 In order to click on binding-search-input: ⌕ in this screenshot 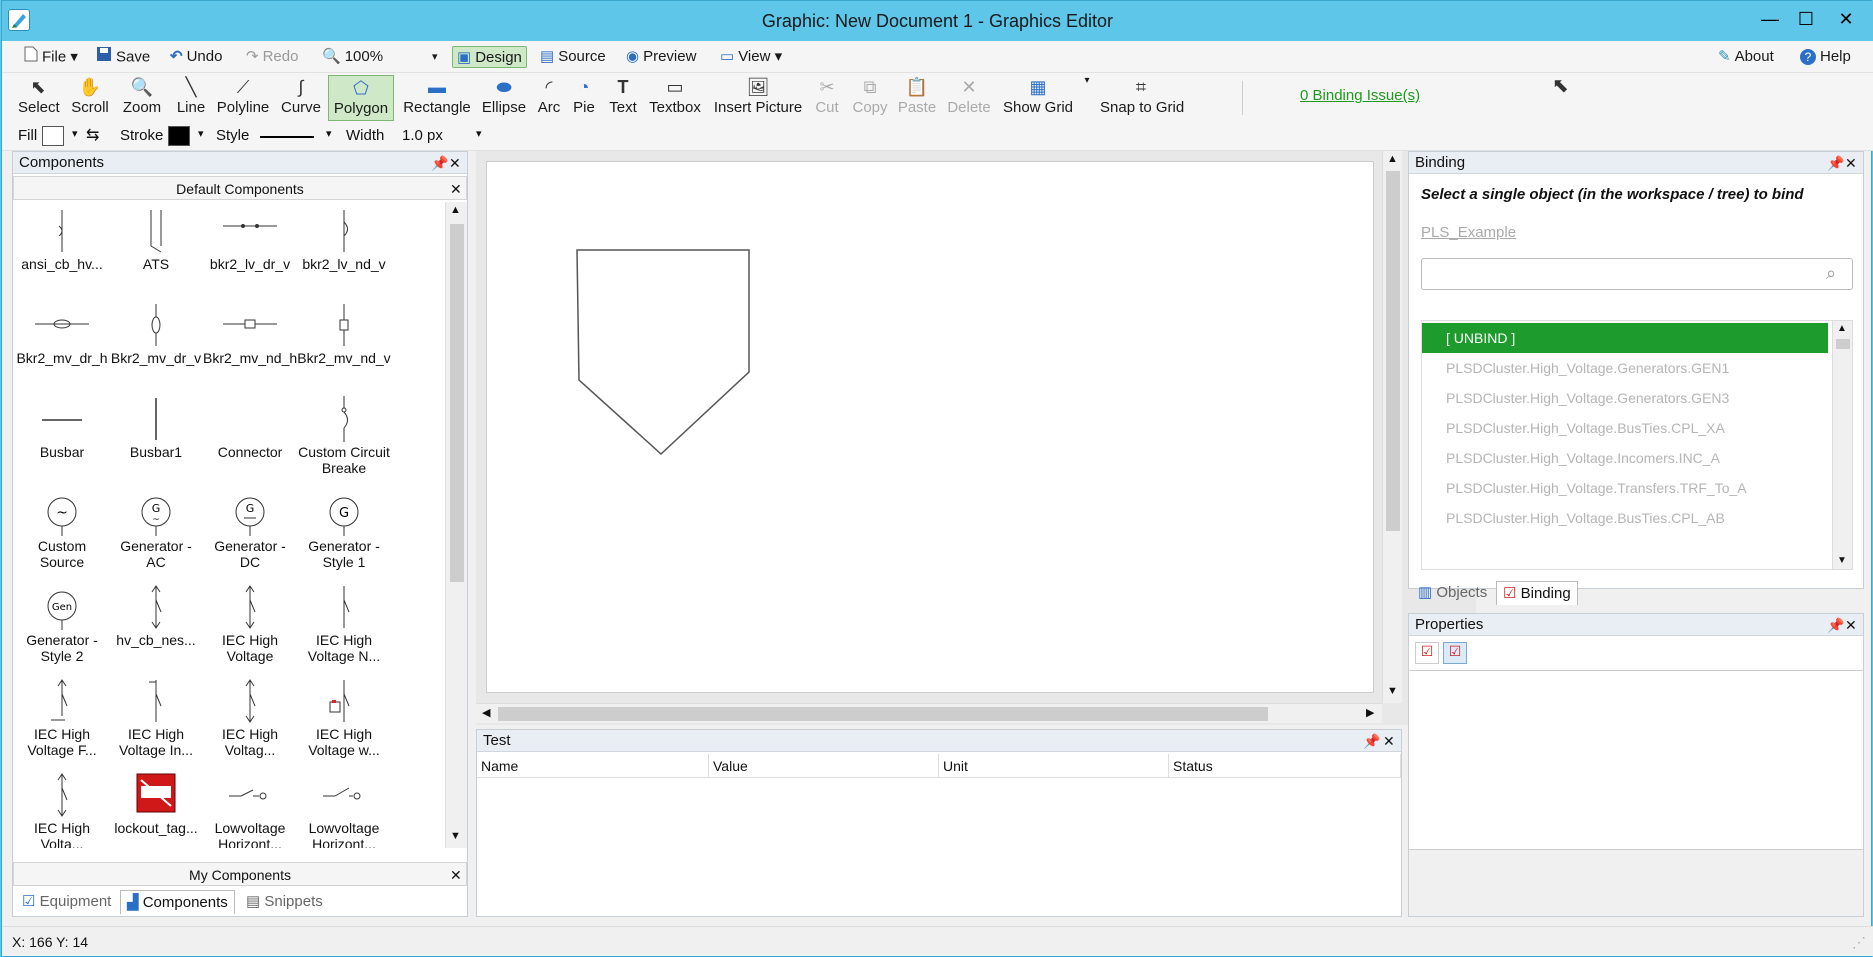, I will do `click(1637, 274)`.